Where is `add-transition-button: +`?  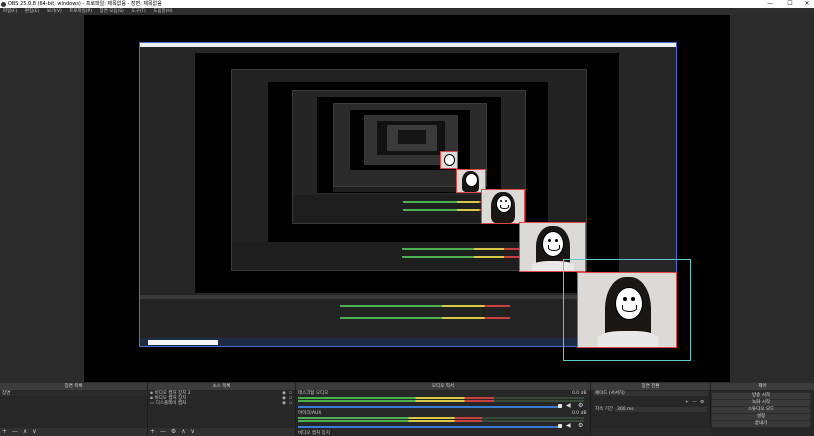
add-transition-button: + is located at coordinates (687, 402).